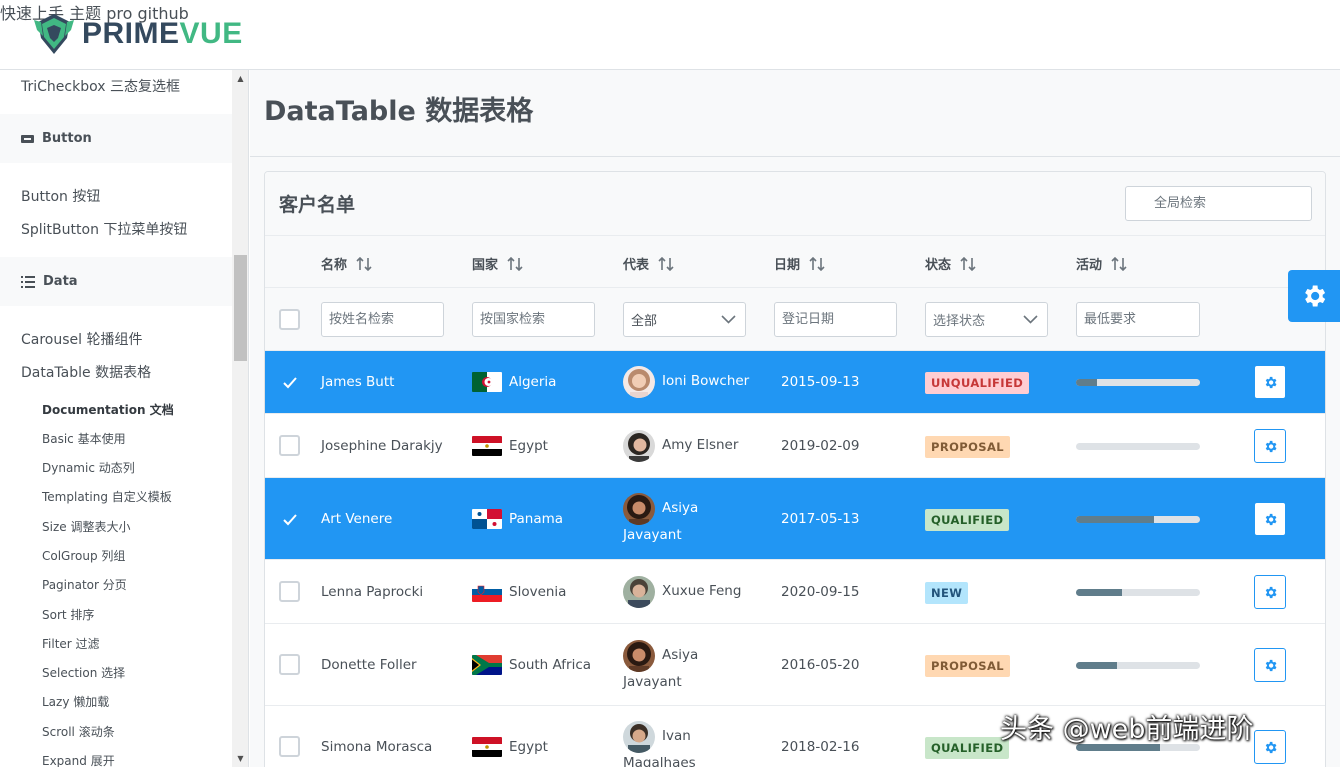 The image size is (1340, 767). I want to click on sidebar-subitem-dynamic: Dynamic 动态列, so click(88, 467).